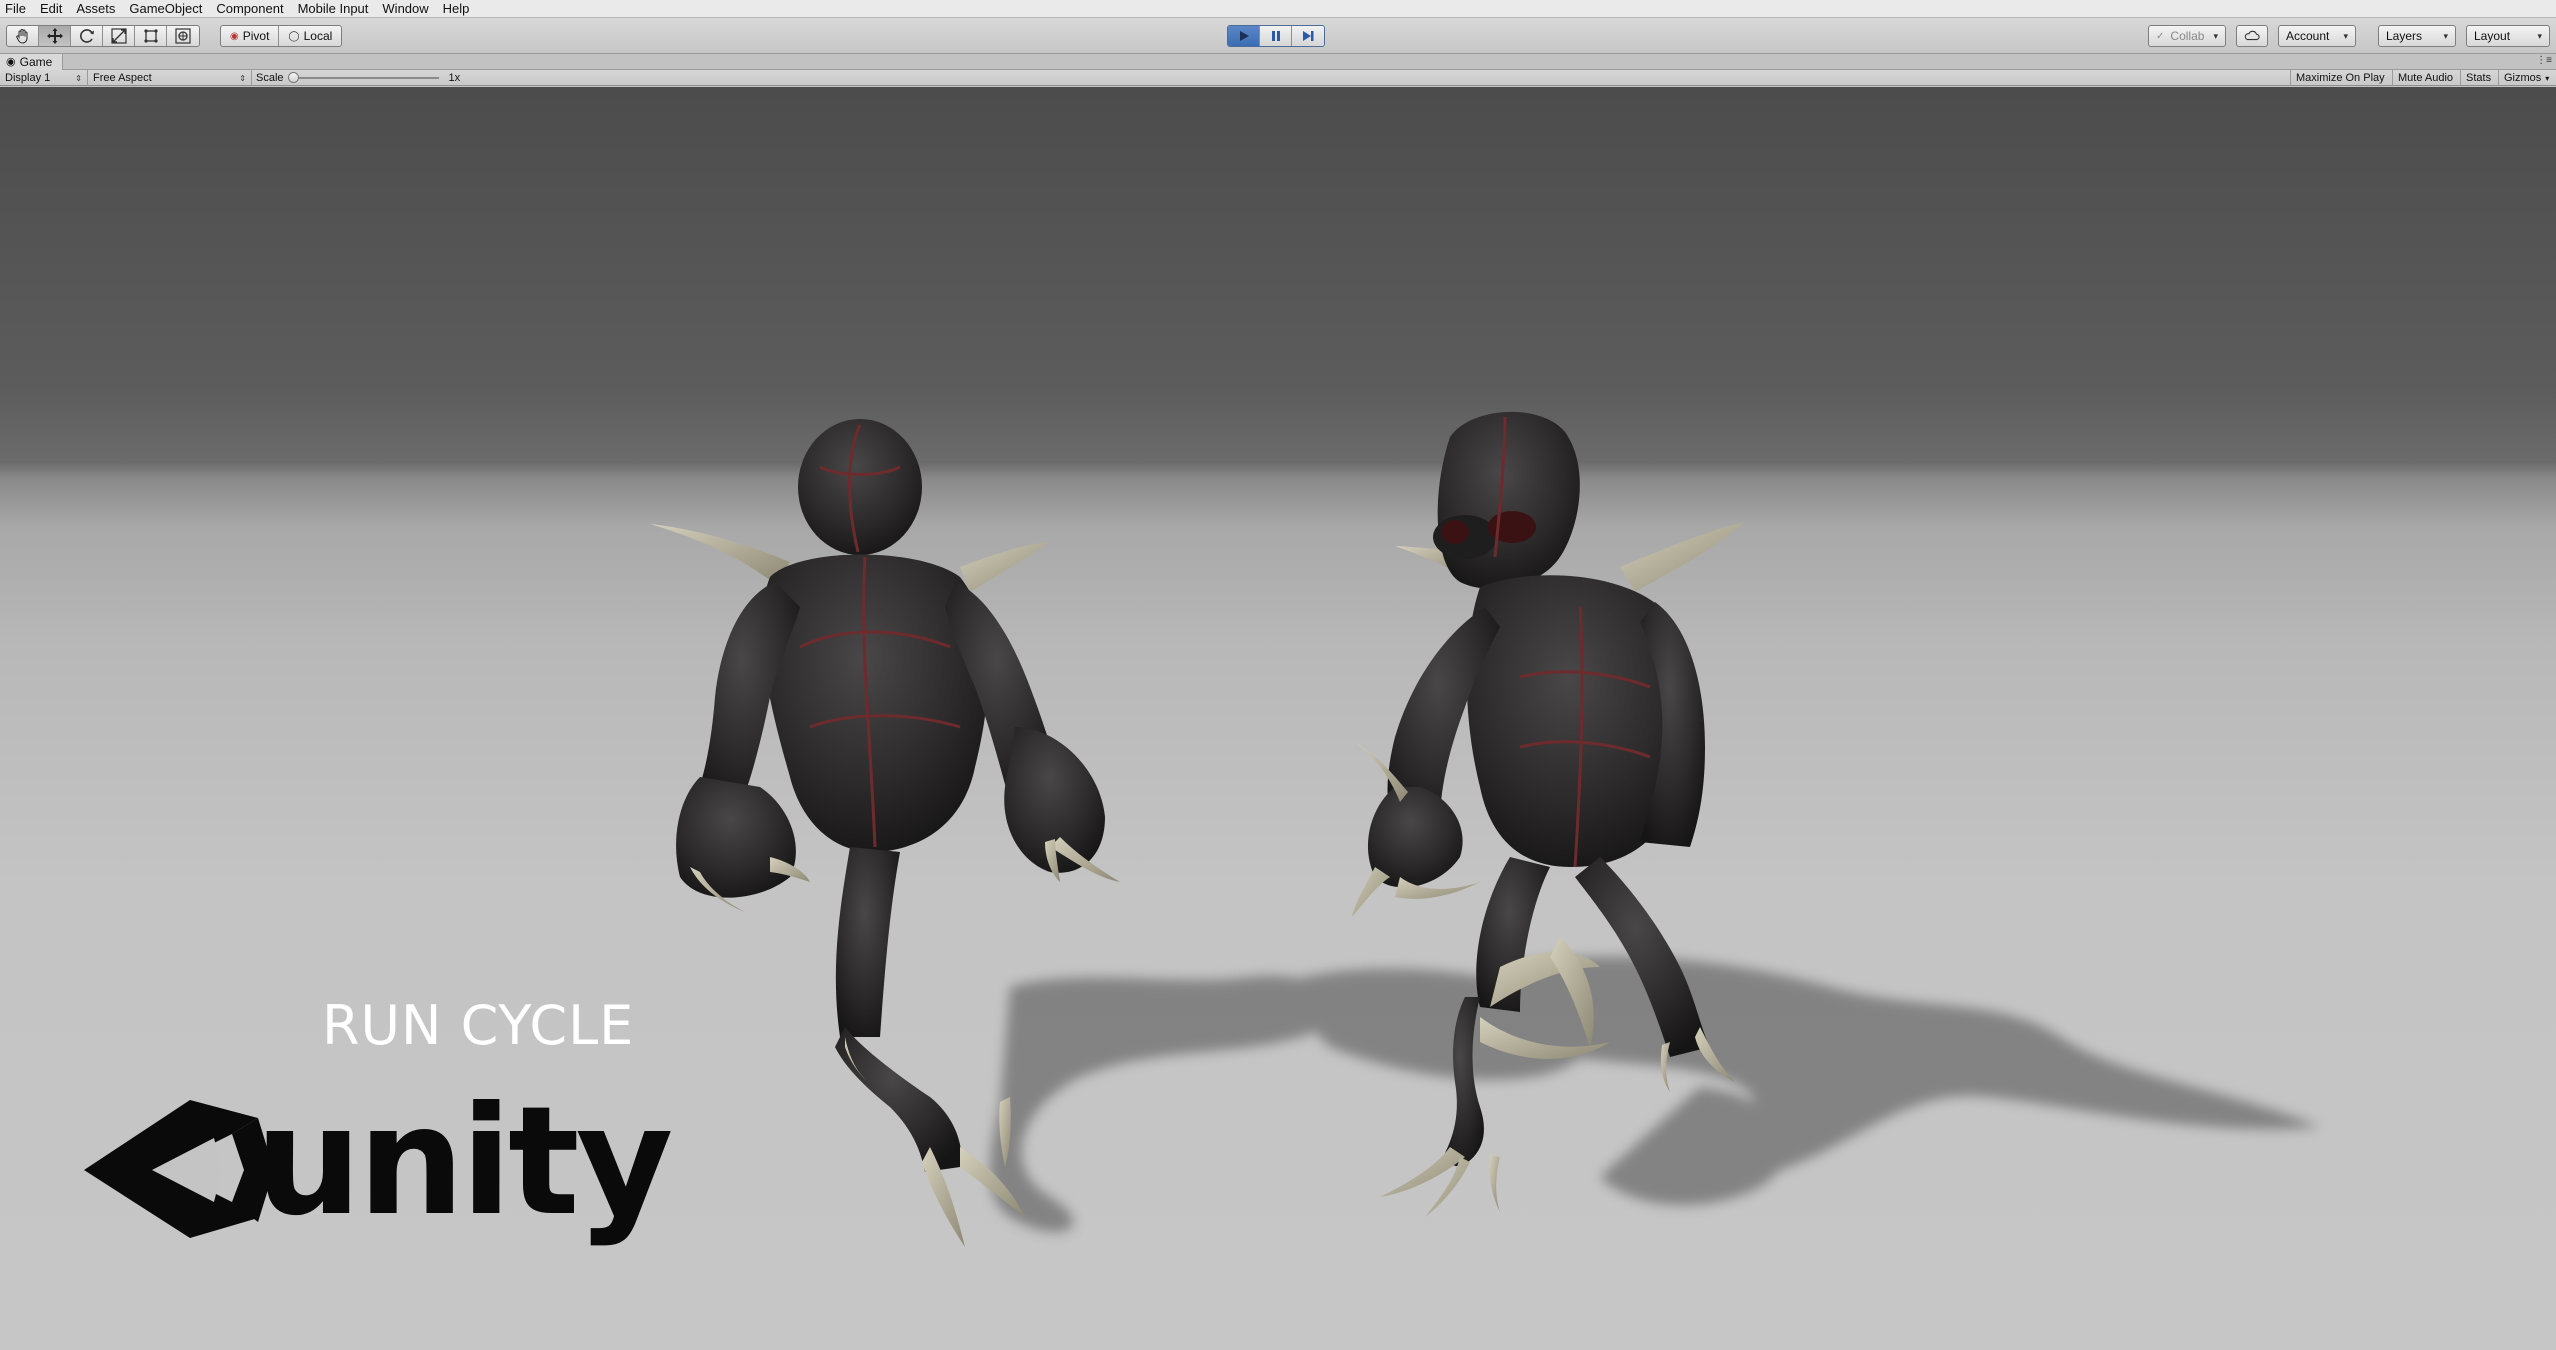 The image size is (2556, 1350). I want to click on step-button, so click(1308, 36).